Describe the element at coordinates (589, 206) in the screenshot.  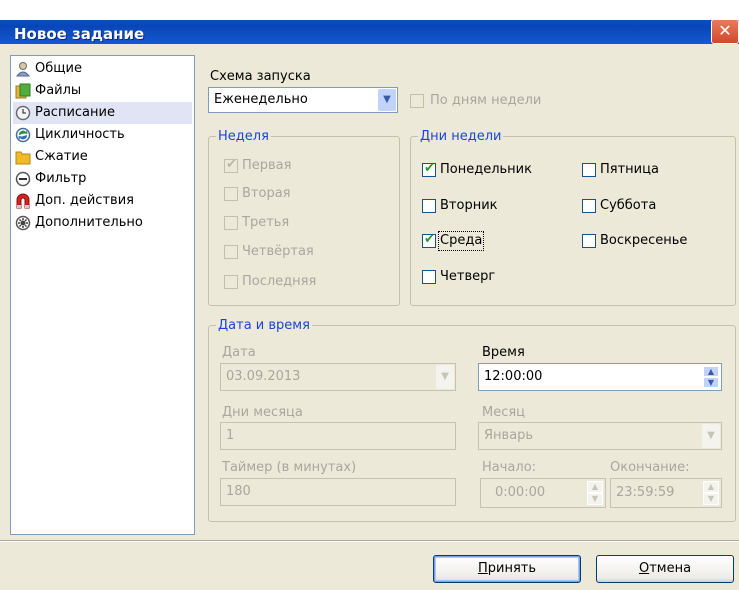
I see `saturday-checkbox` at that location.